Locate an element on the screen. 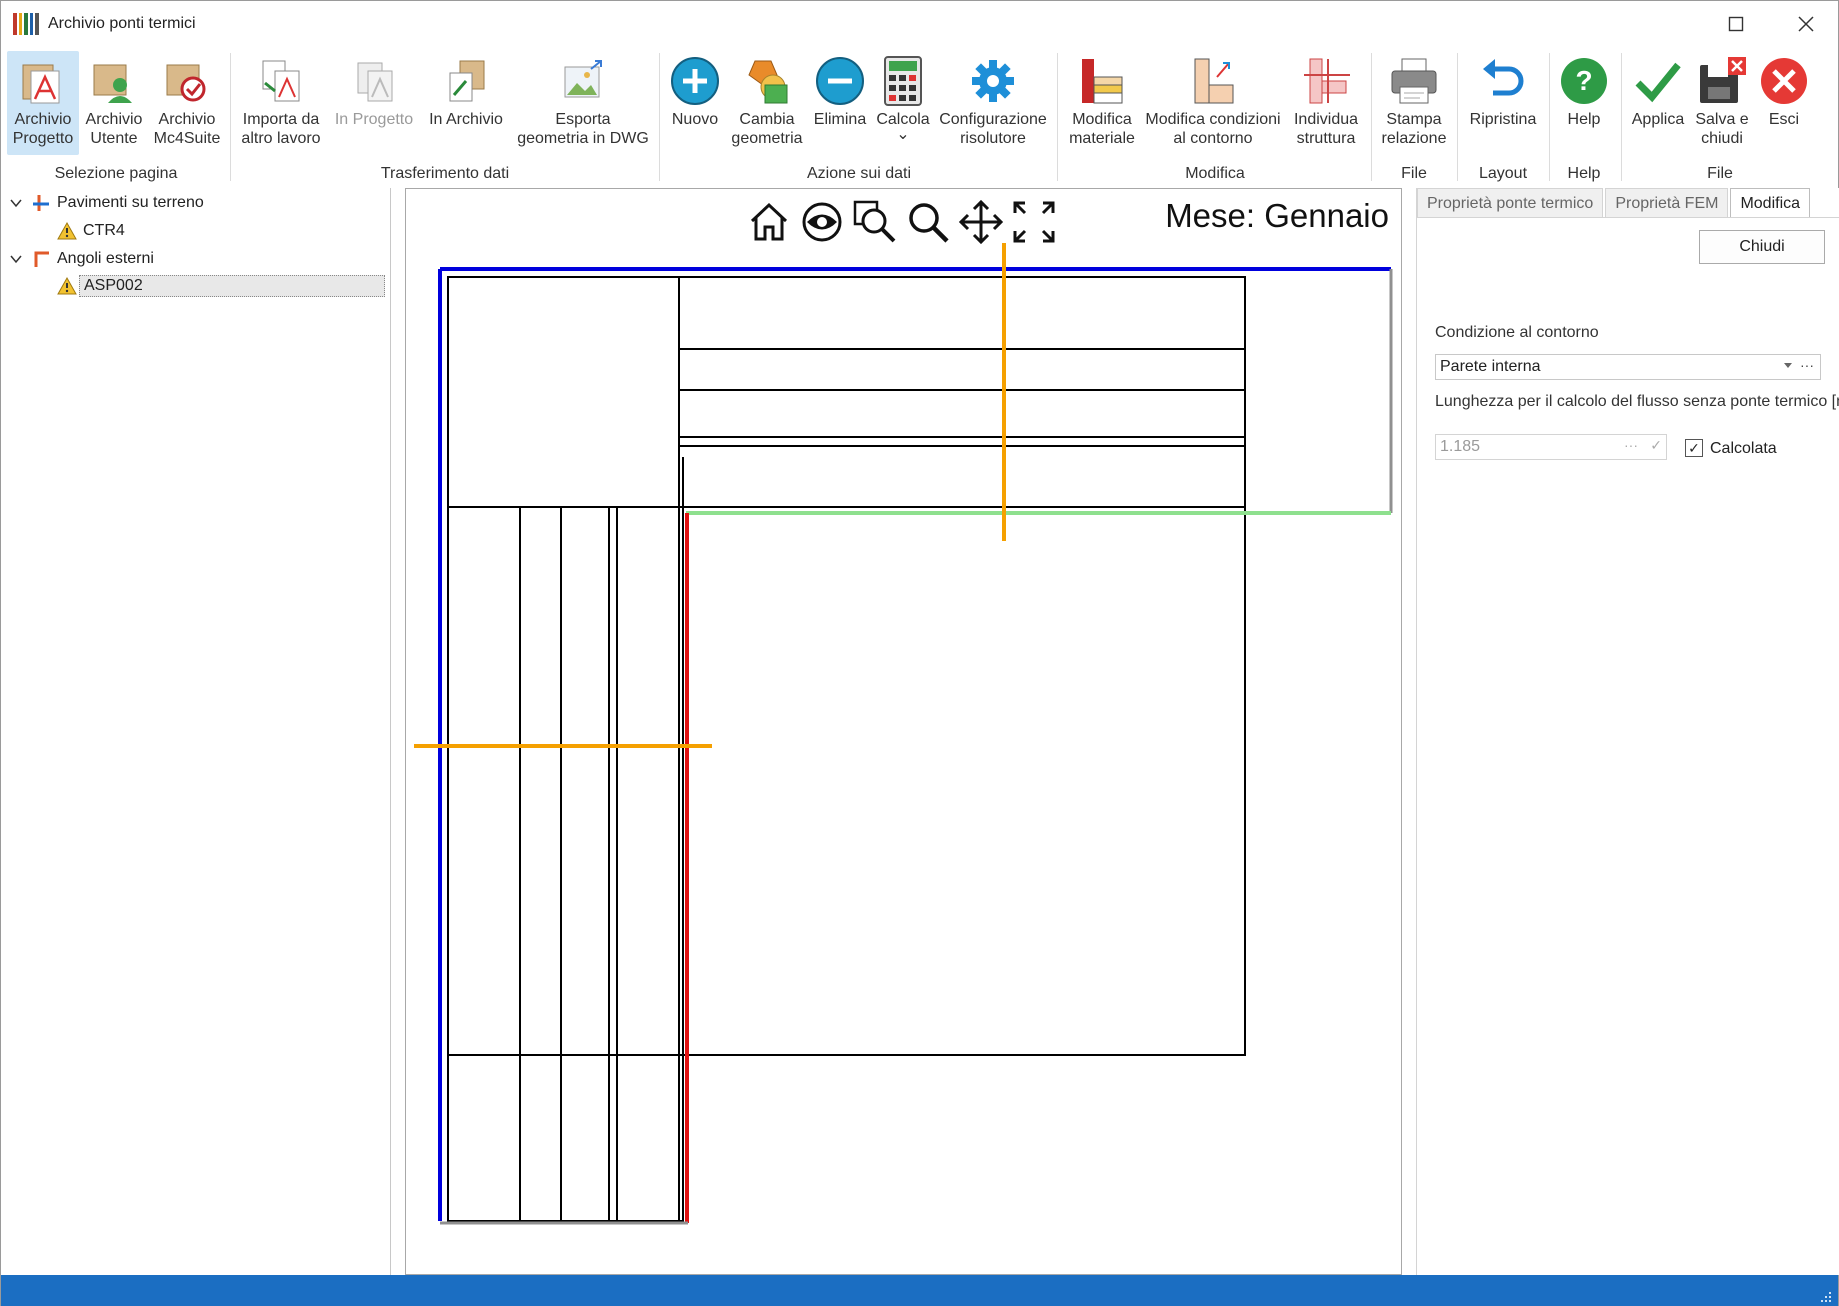 The image size is (1839, 1306). plus-circle-icon is located at coordinates (695, 81).